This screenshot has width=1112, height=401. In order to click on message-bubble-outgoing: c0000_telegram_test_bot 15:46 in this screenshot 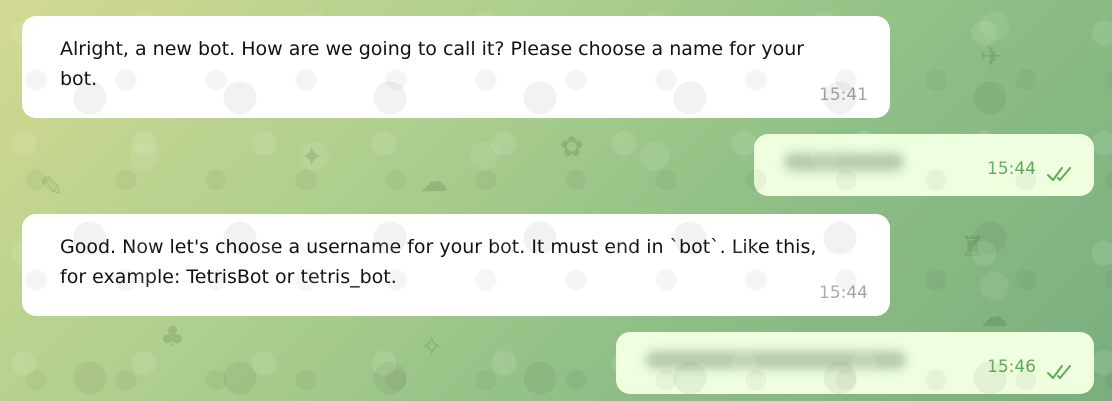, I will do `click(855, 363)`.